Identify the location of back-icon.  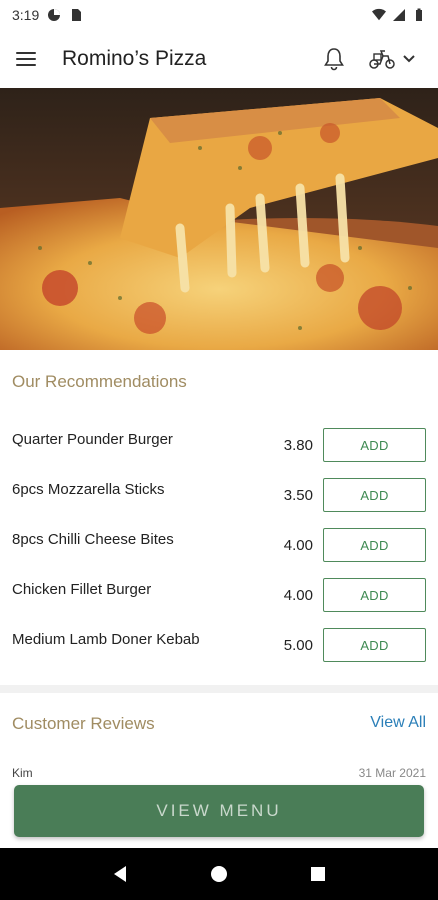
(120, 874).